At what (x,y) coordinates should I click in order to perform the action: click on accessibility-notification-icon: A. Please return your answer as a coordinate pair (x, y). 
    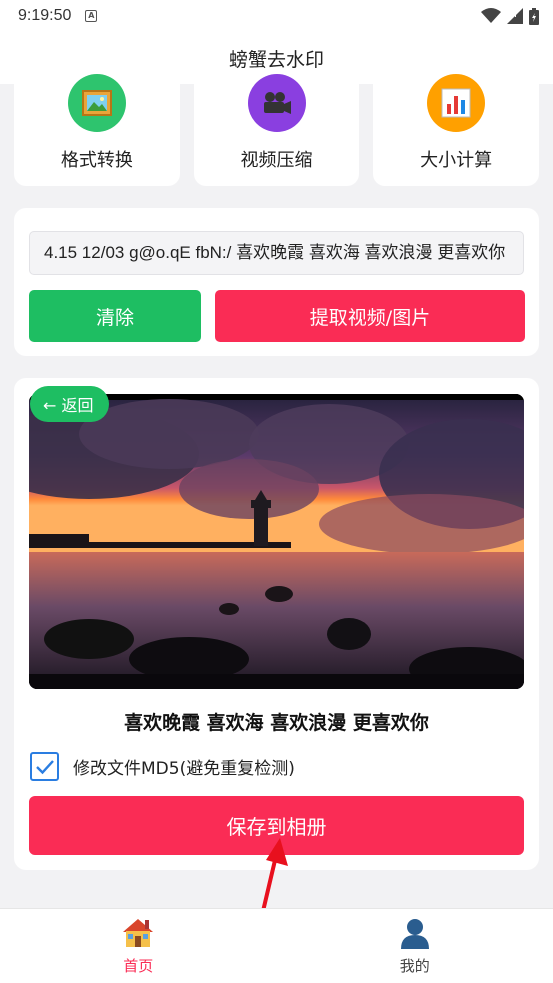
    Looking at the image, I should click on (91, 16).